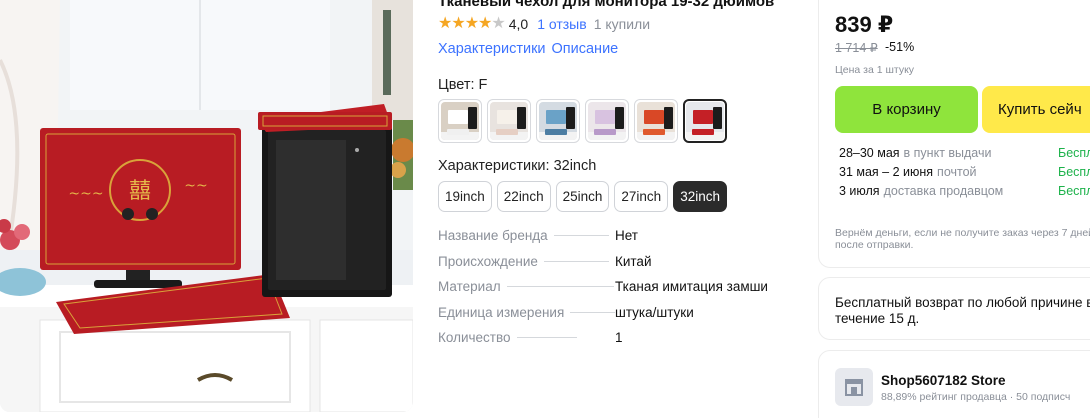 The width and height of the screenshot is (1090, 418). I want to click on spec-name: Название бренда, so click(493, 235).